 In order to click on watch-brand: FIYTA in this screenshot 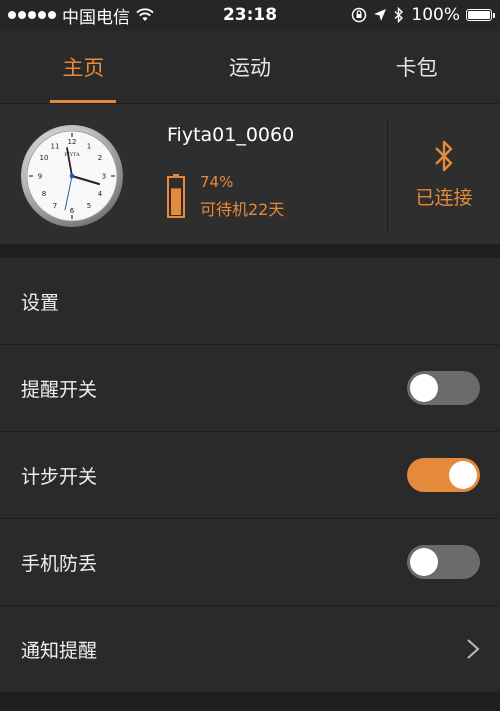, I will do `click(72, 155)`.